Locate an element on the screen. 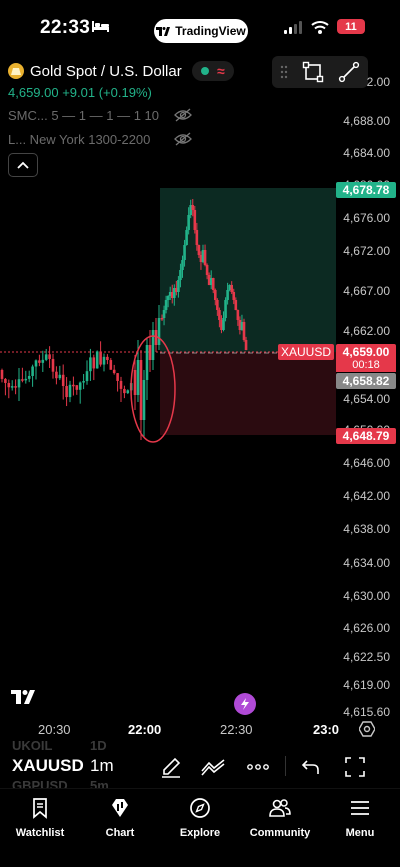 This screenshot has width=400, height=867. delayed-data-icon: ≈ is located at coordinates (220, 71).